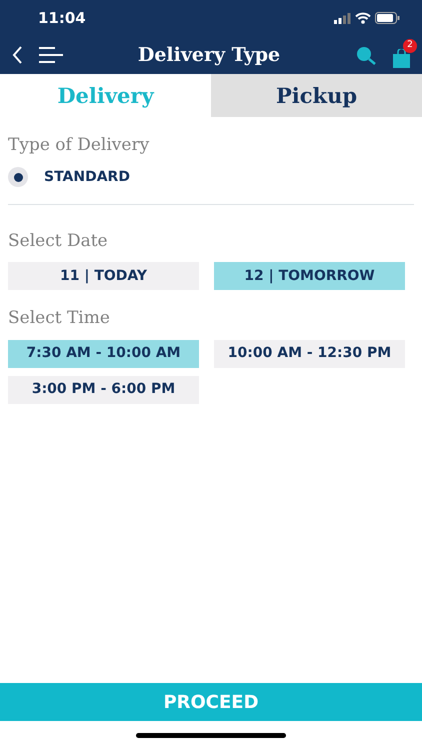 Image resolution: width=422 pixels, height=750 pixels. What do you see at coordinates (59, 318) in the screenshot?
I see `section-heading: Select Time` at bounding box center [59, 318].